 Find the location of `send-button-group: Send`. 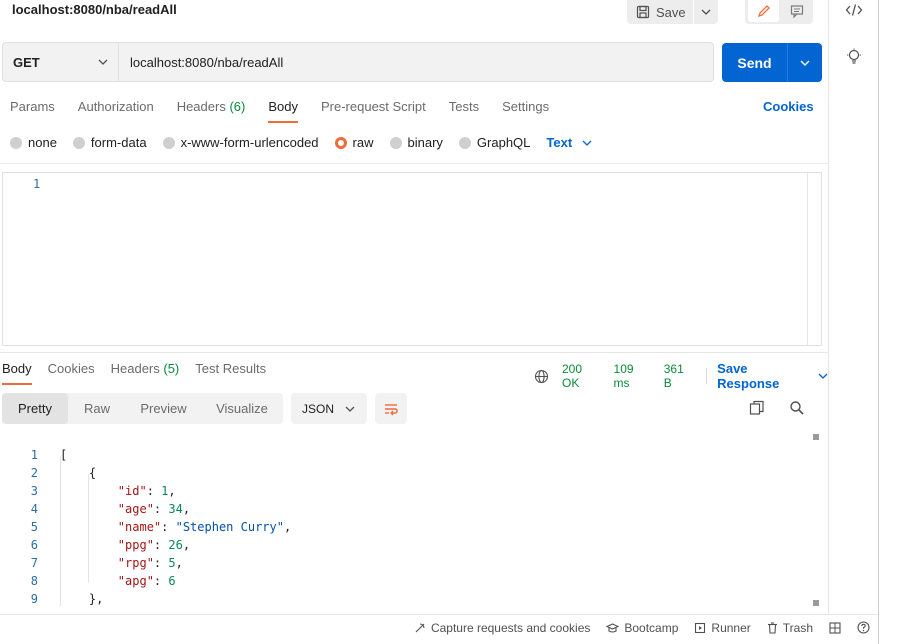

send-button-group: Send is located at coordinates (772, 62).